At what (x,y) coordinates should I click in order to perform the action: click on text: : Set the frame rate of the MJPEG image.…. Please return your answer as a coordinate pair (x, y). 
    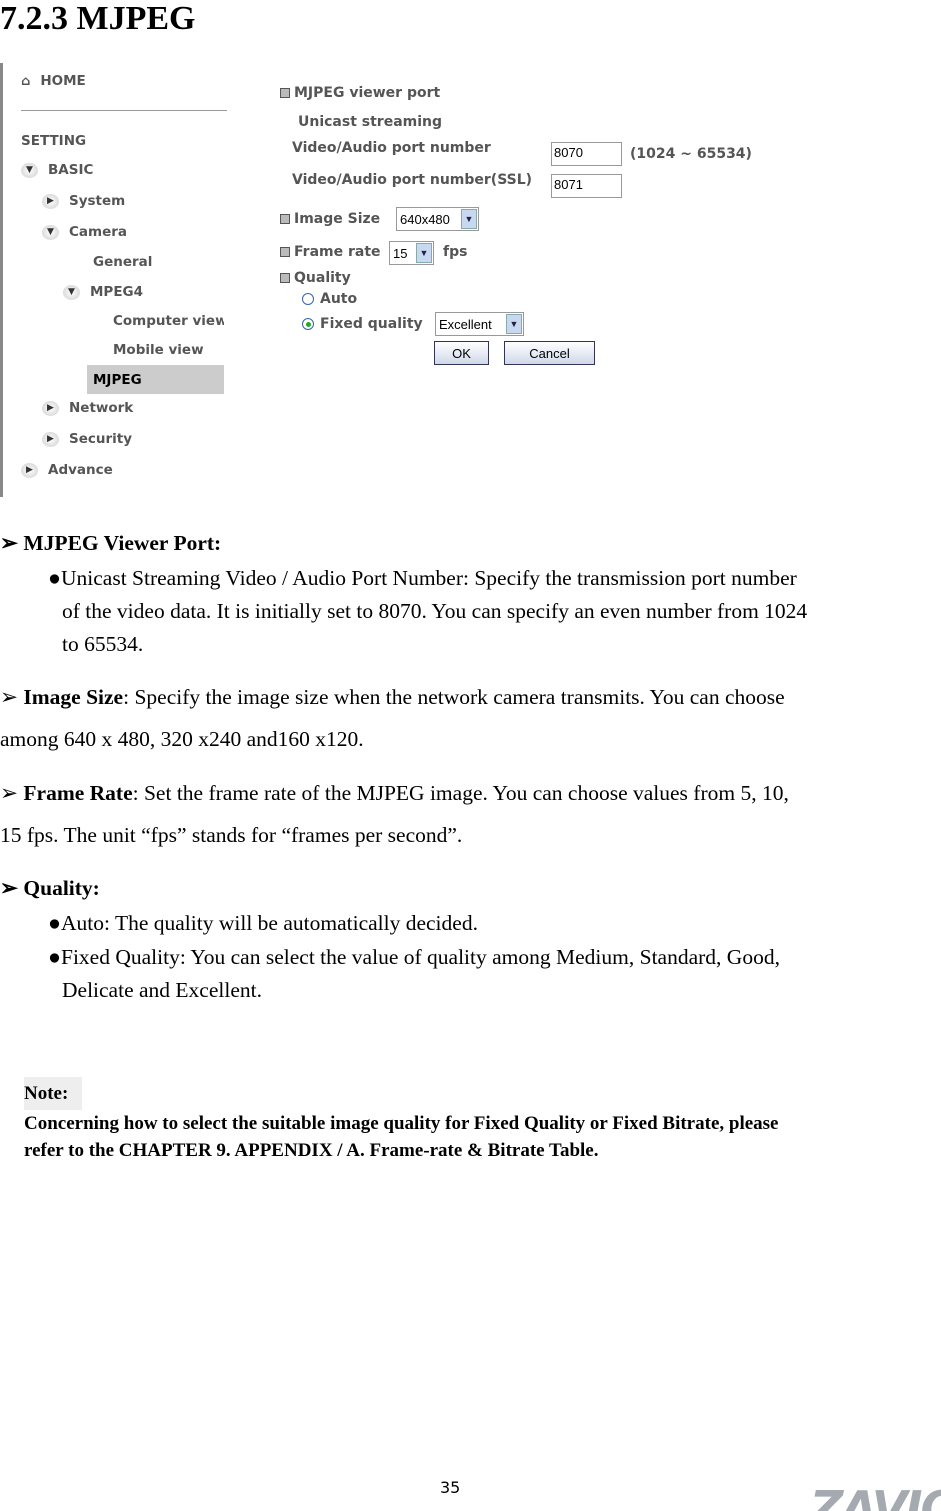
    Looking at the image, I should click on (460, 793).